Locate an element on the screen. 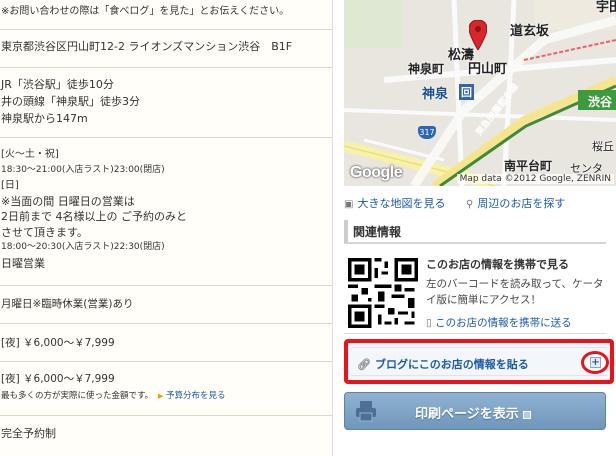 Image resolution: width=616 pixels, height=456 pixels. contact-note-row: ※お問い合わせの際は「食べログ」を見た」とお伝えください。 is located at coordinates (166, 15).